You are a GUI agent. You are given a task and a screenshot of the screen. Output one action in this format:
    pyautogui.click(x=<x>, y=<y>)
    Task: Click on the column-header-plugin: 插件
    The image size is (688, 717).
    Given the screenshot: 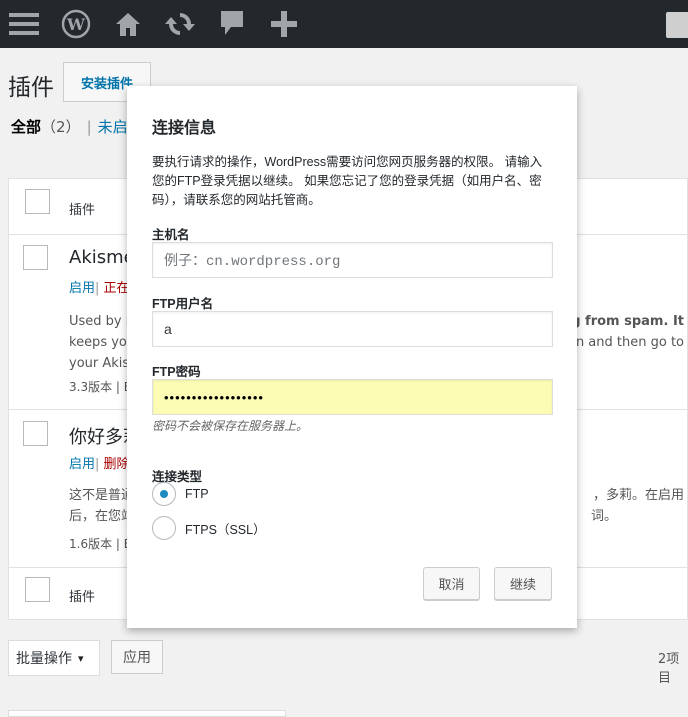 What is the action you would take?
    pyautogui.click(x=82, y=210)
    